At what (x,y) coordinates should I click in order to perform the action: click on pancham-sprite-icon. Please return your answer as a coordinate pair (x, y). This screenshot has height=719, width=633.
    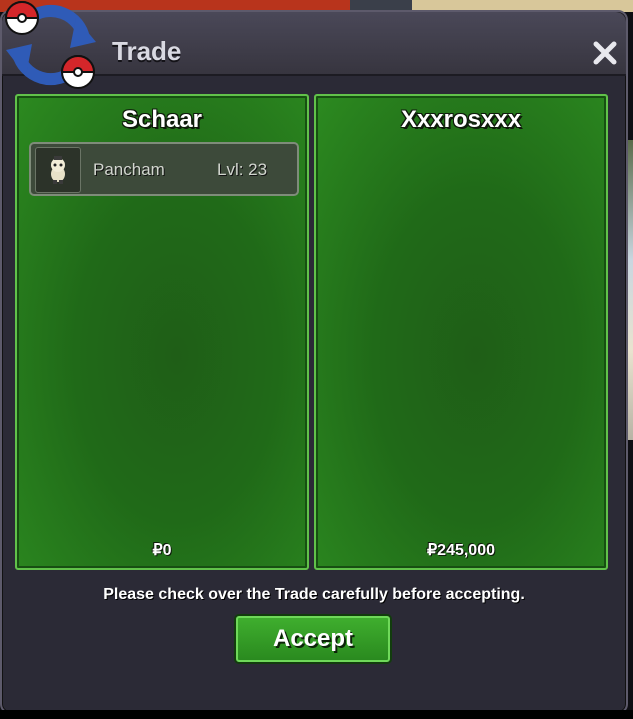
    Looking at the image, I should click on (58, 170).